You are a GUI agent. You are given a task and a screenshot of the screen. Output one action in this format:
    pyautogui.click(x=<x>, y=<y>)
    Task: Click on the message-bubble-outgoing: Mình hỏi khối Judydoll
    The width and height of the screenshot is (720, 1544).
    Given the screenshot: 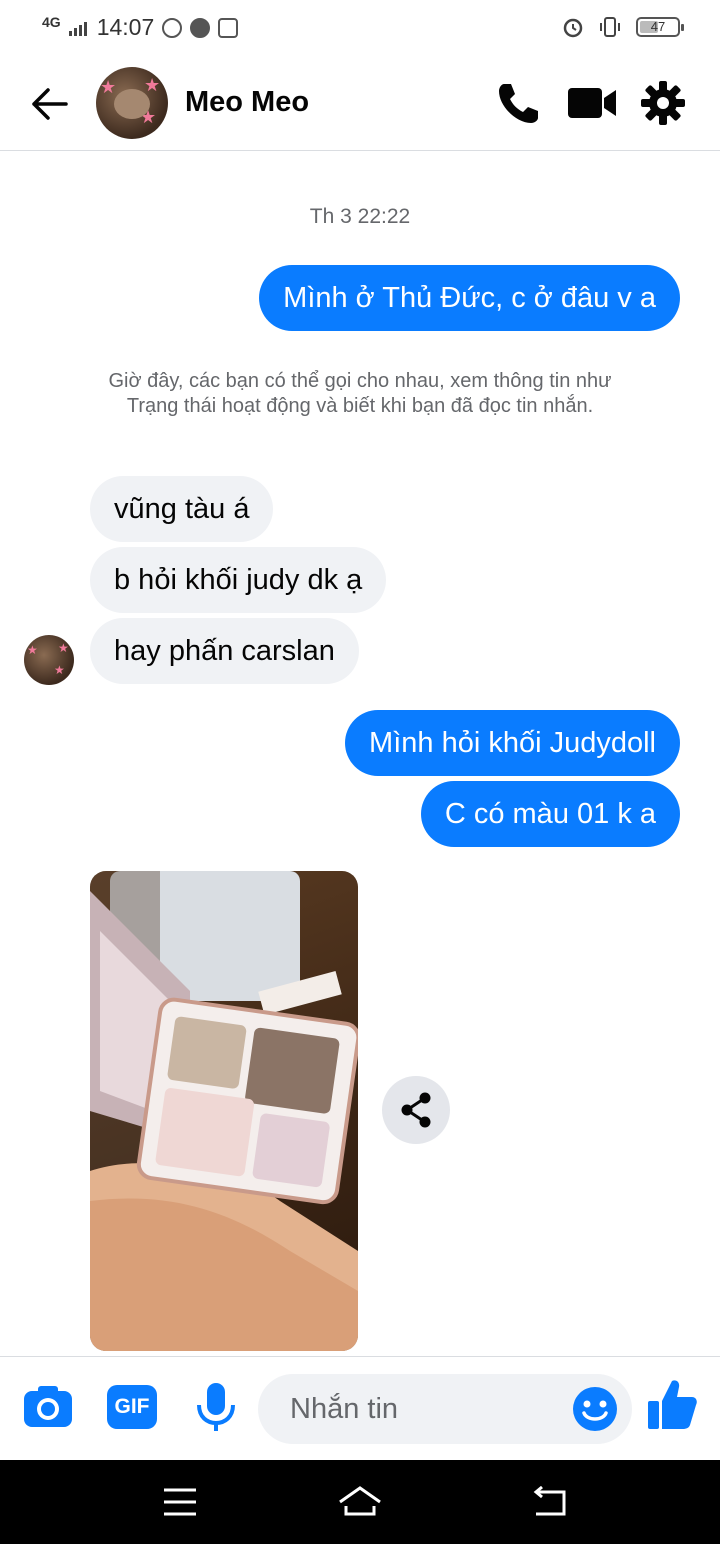 What is the action you would take?
    pyautogui.click(x=512, y=743)
    